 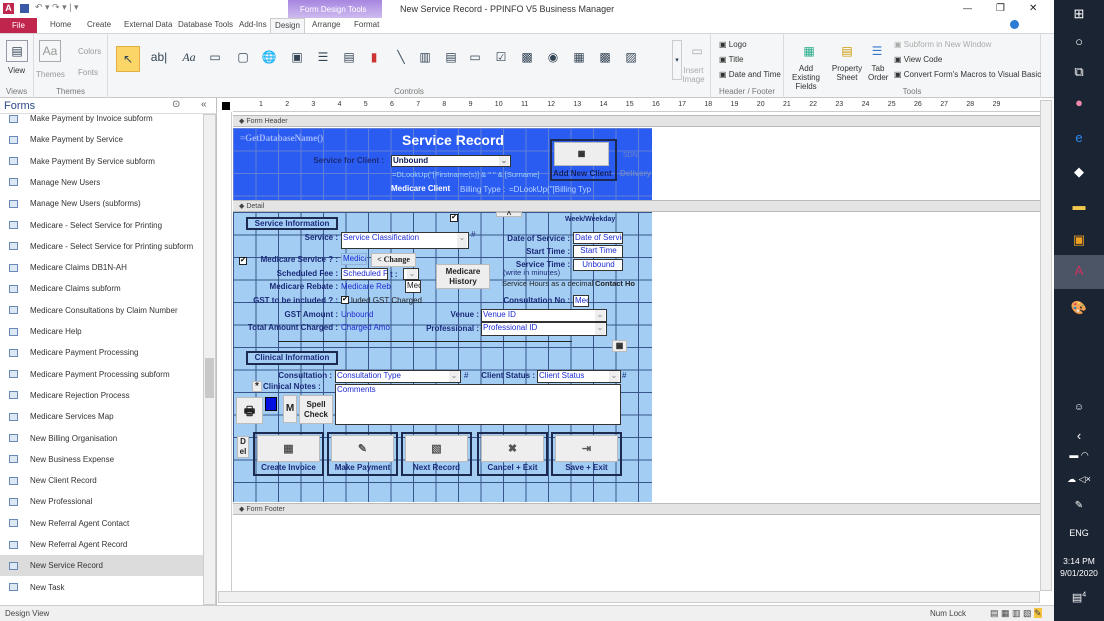 I want to click on tab-file: File, so click(x=18, y=25).